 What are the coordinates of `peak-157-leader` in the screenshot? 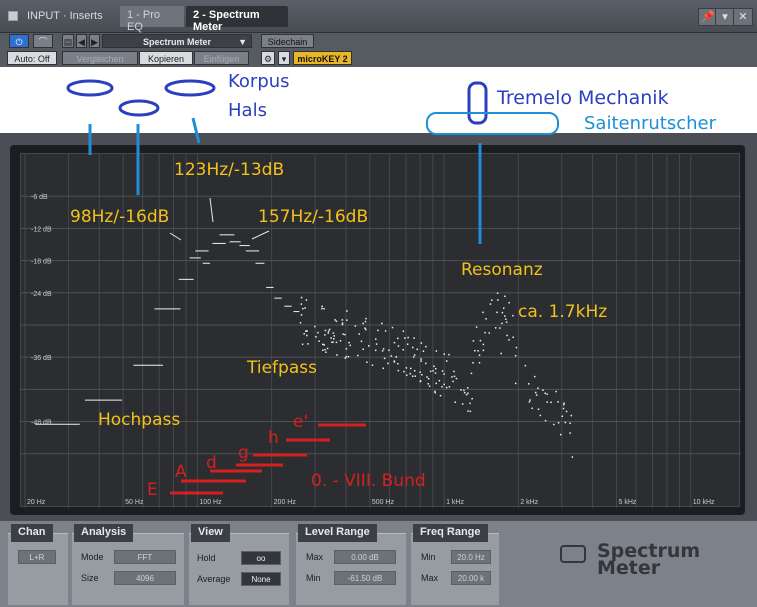 It's located at (260, 235).